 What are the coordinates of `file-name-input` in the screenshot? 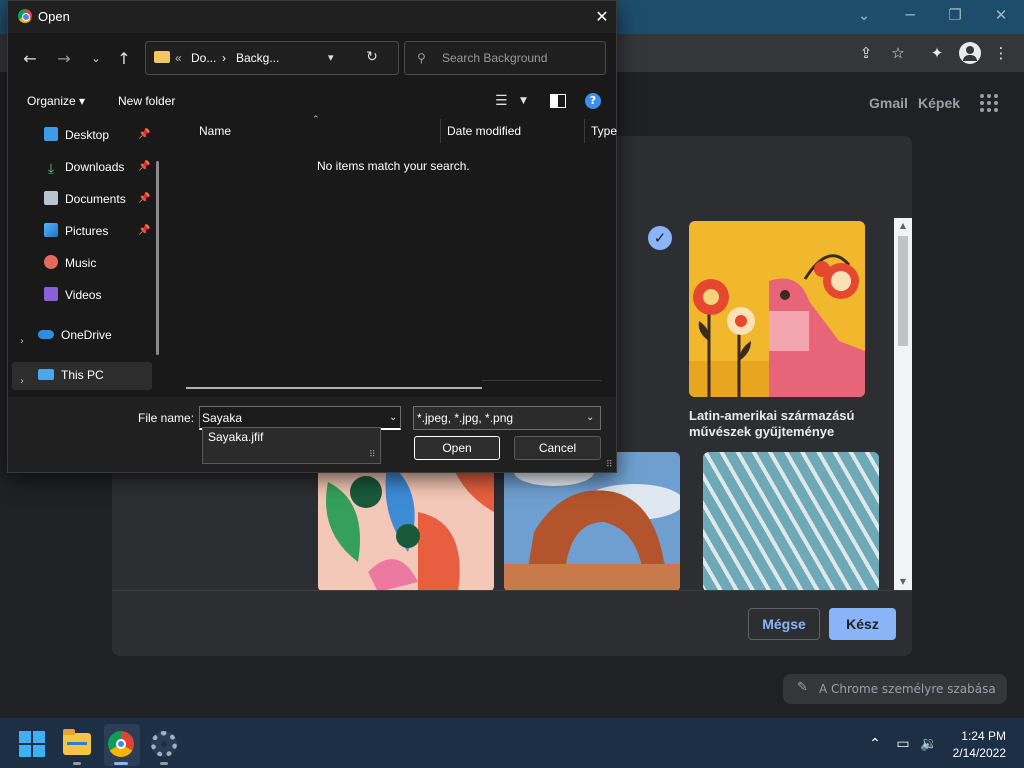 It's located at (287, 418).